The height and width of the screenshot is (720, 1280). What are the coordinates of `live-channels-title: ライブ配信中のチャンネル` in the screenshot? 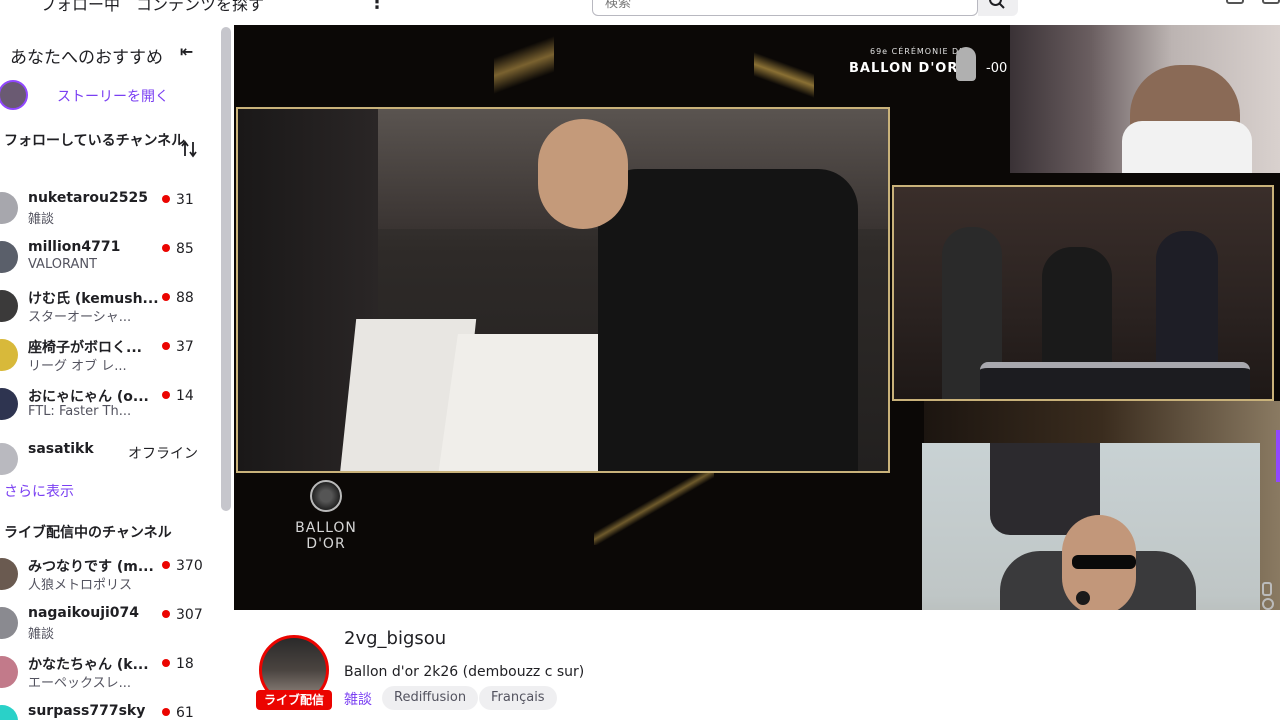 It's located at (88, 533).